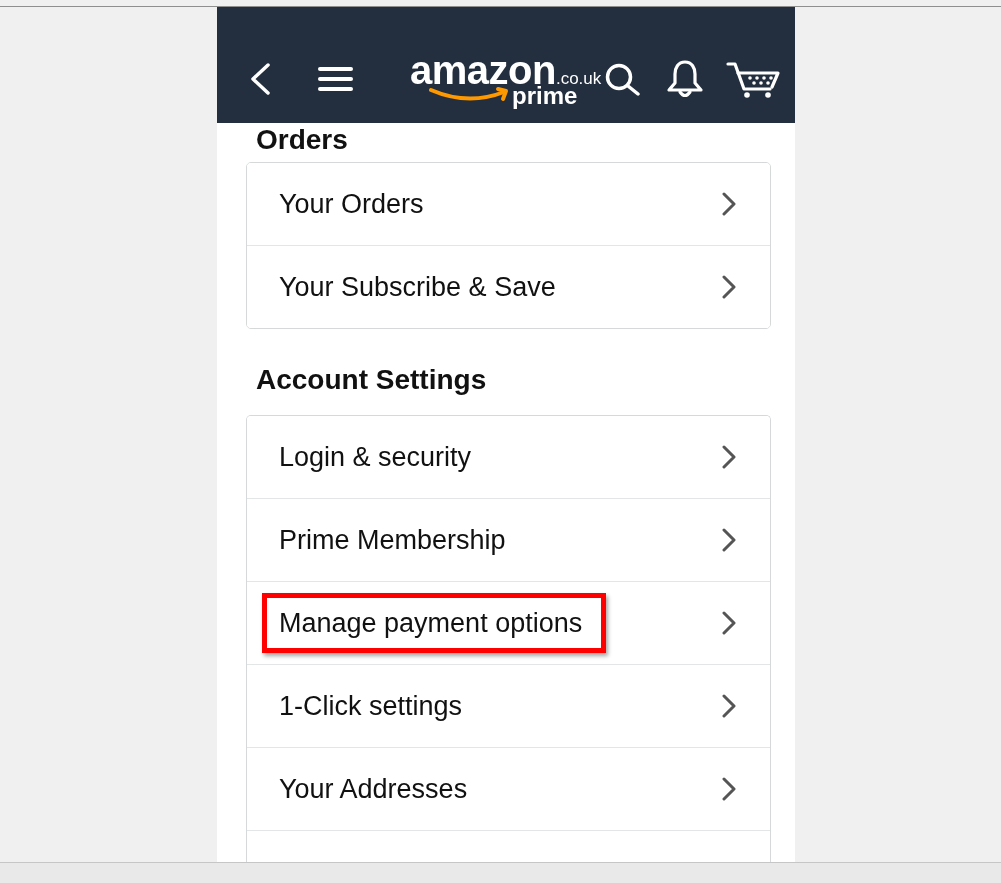 The image size is (1001, 883). Describe the element at coordinates (578, 78) in the screenshot. I see `logo-domain: .co.uk` at that location.